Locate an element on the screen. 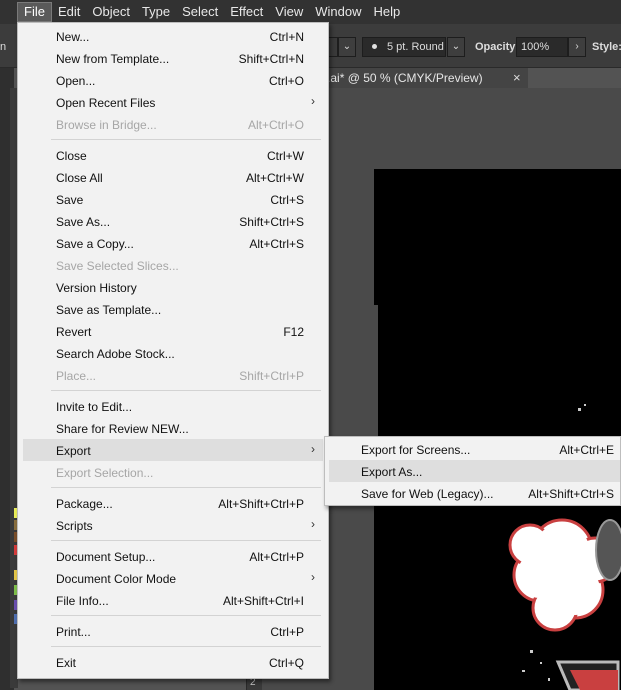  menu-item-save: Save Ctrl+S is located at coordinates (173, 199).